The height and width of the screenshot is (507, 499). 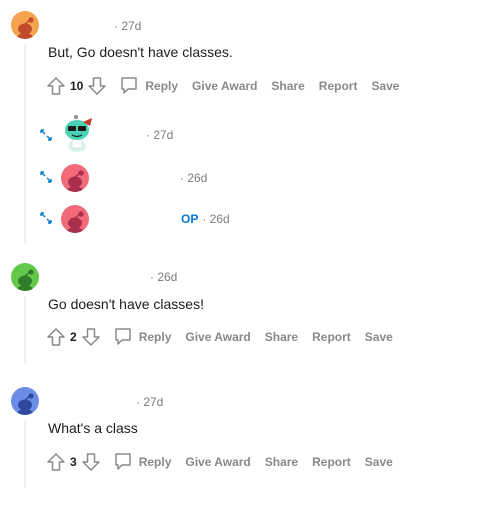 I want to click on vote-count: 10, so click(x=77, y=86).